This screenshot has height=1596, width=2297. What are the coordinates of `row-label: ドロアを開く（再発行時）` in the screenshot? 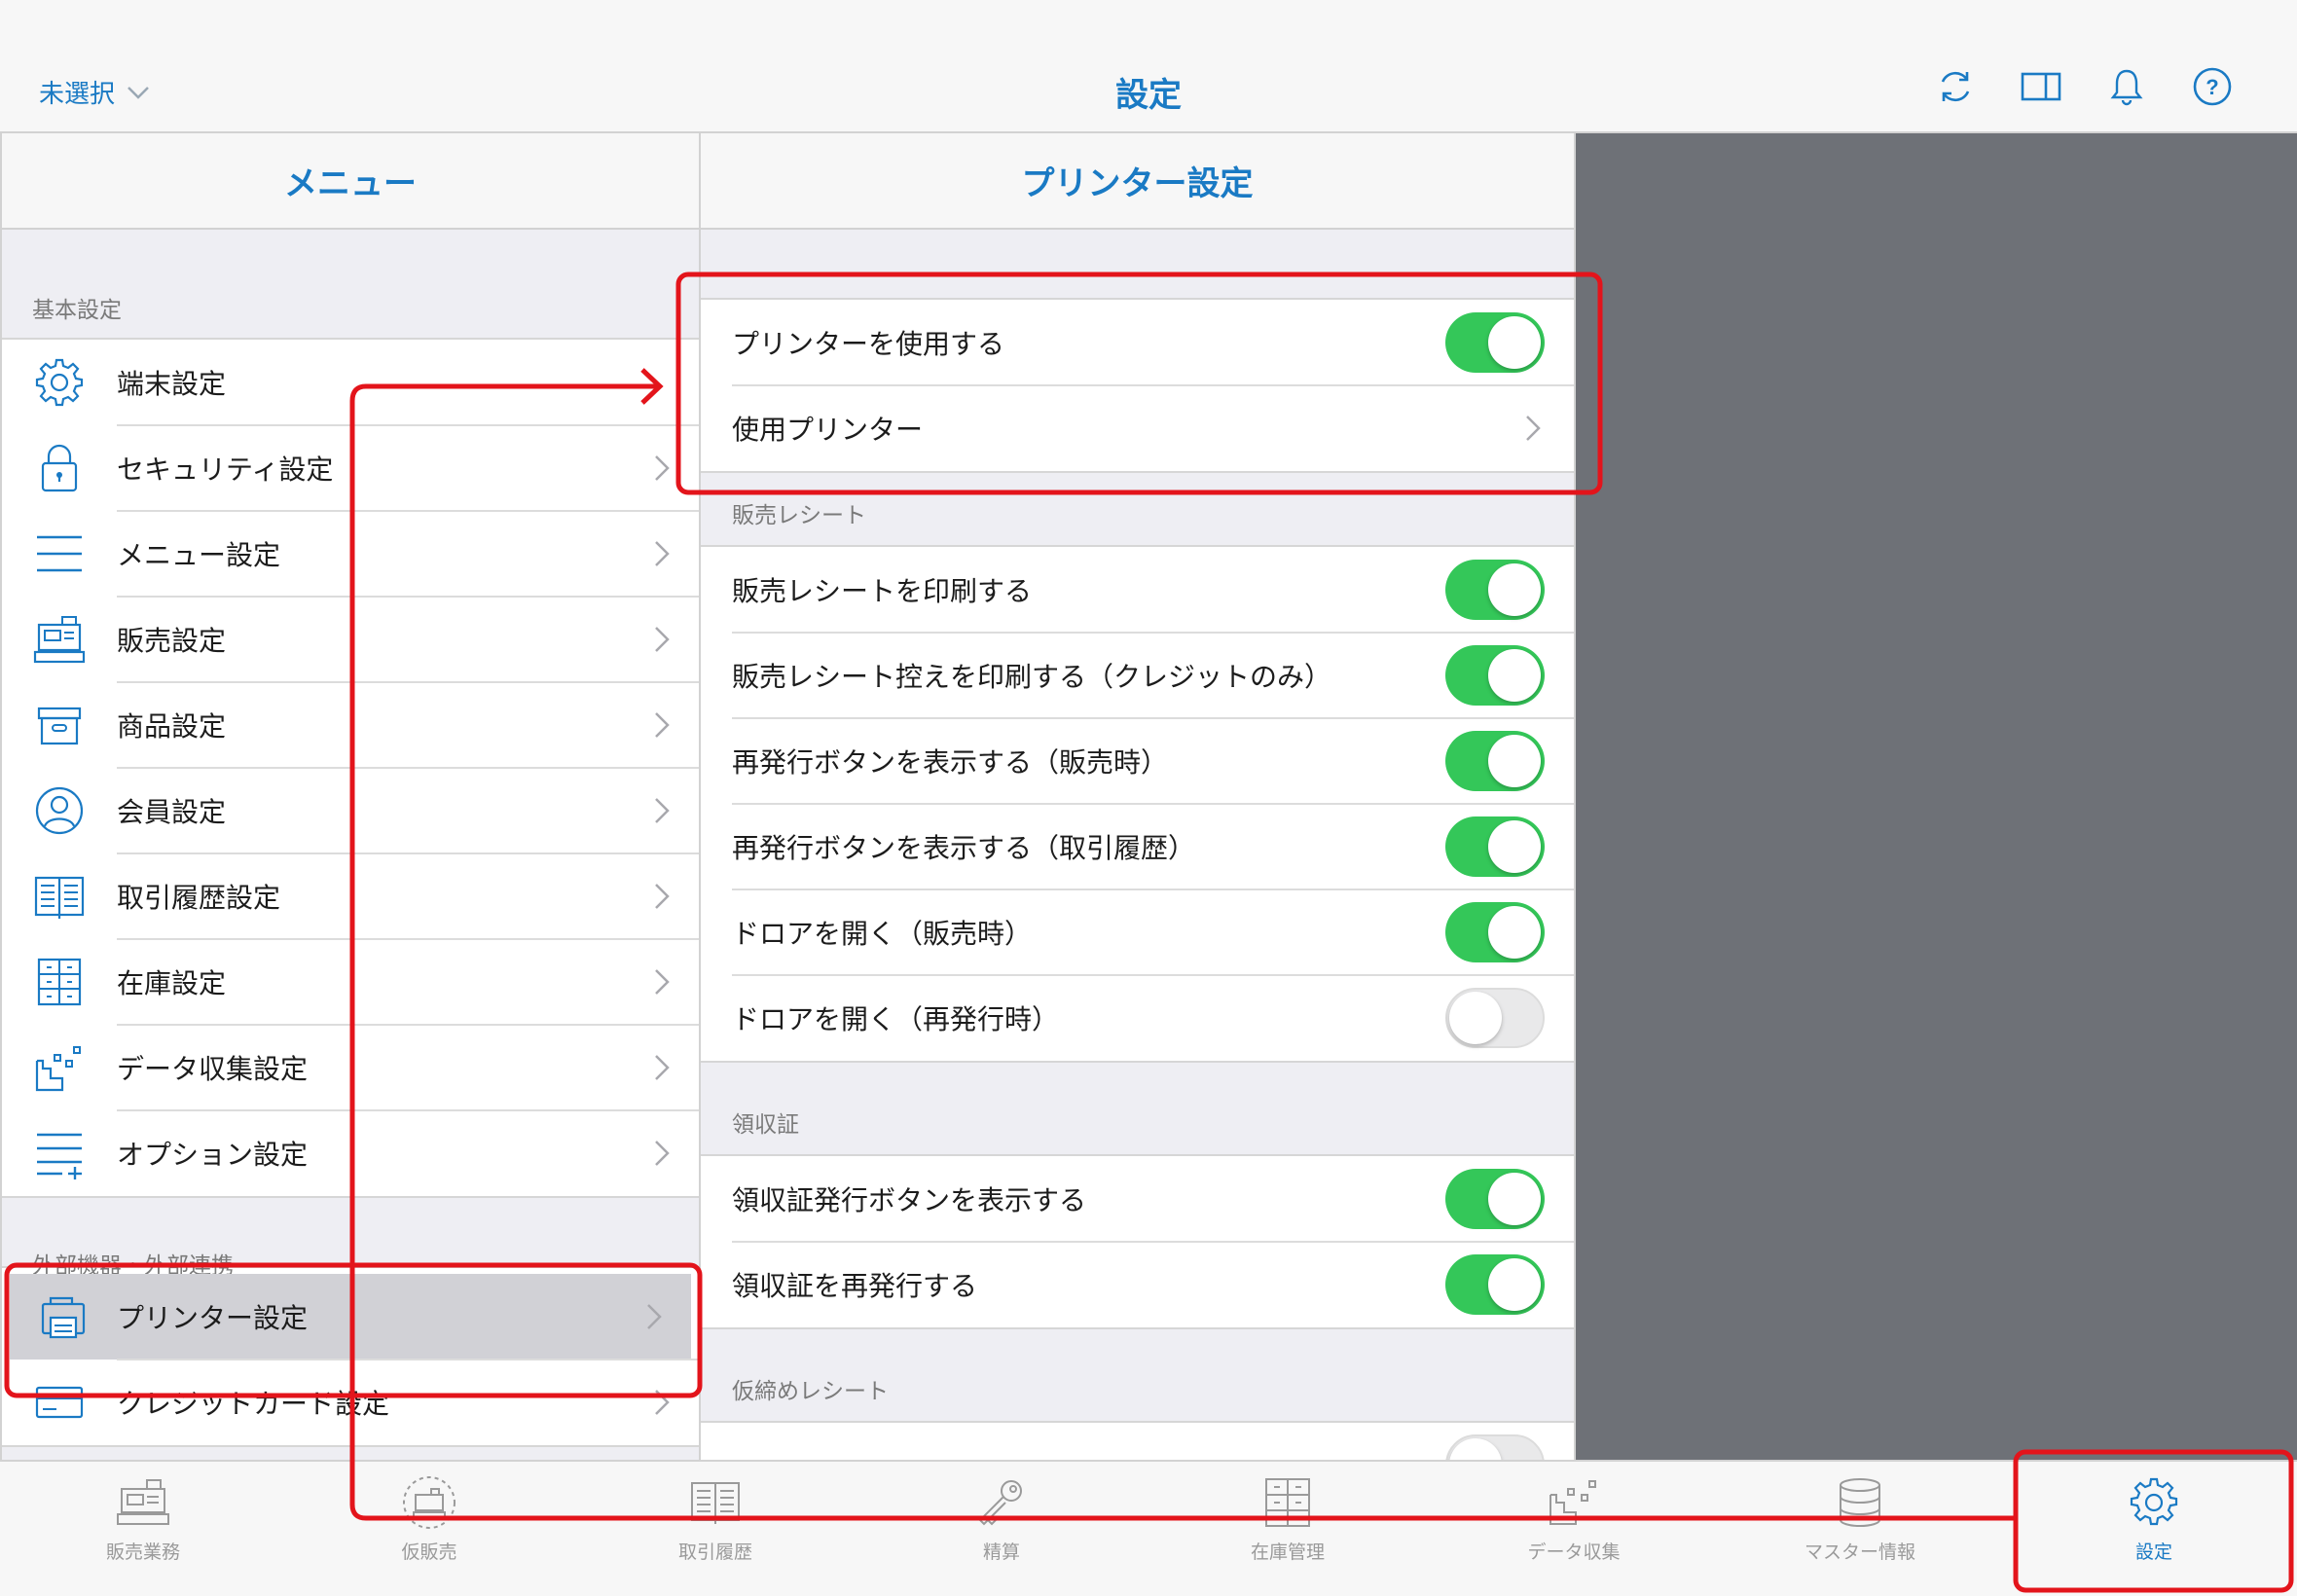 It's located at (896, 1019).